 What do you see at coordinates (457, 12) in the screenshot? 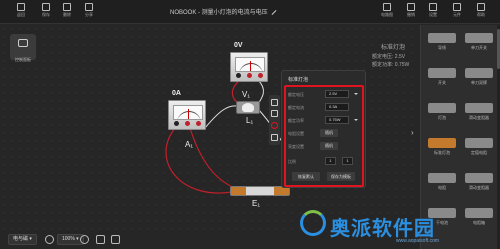
I see `components-button: 元件` at bounding box center [457, 12].